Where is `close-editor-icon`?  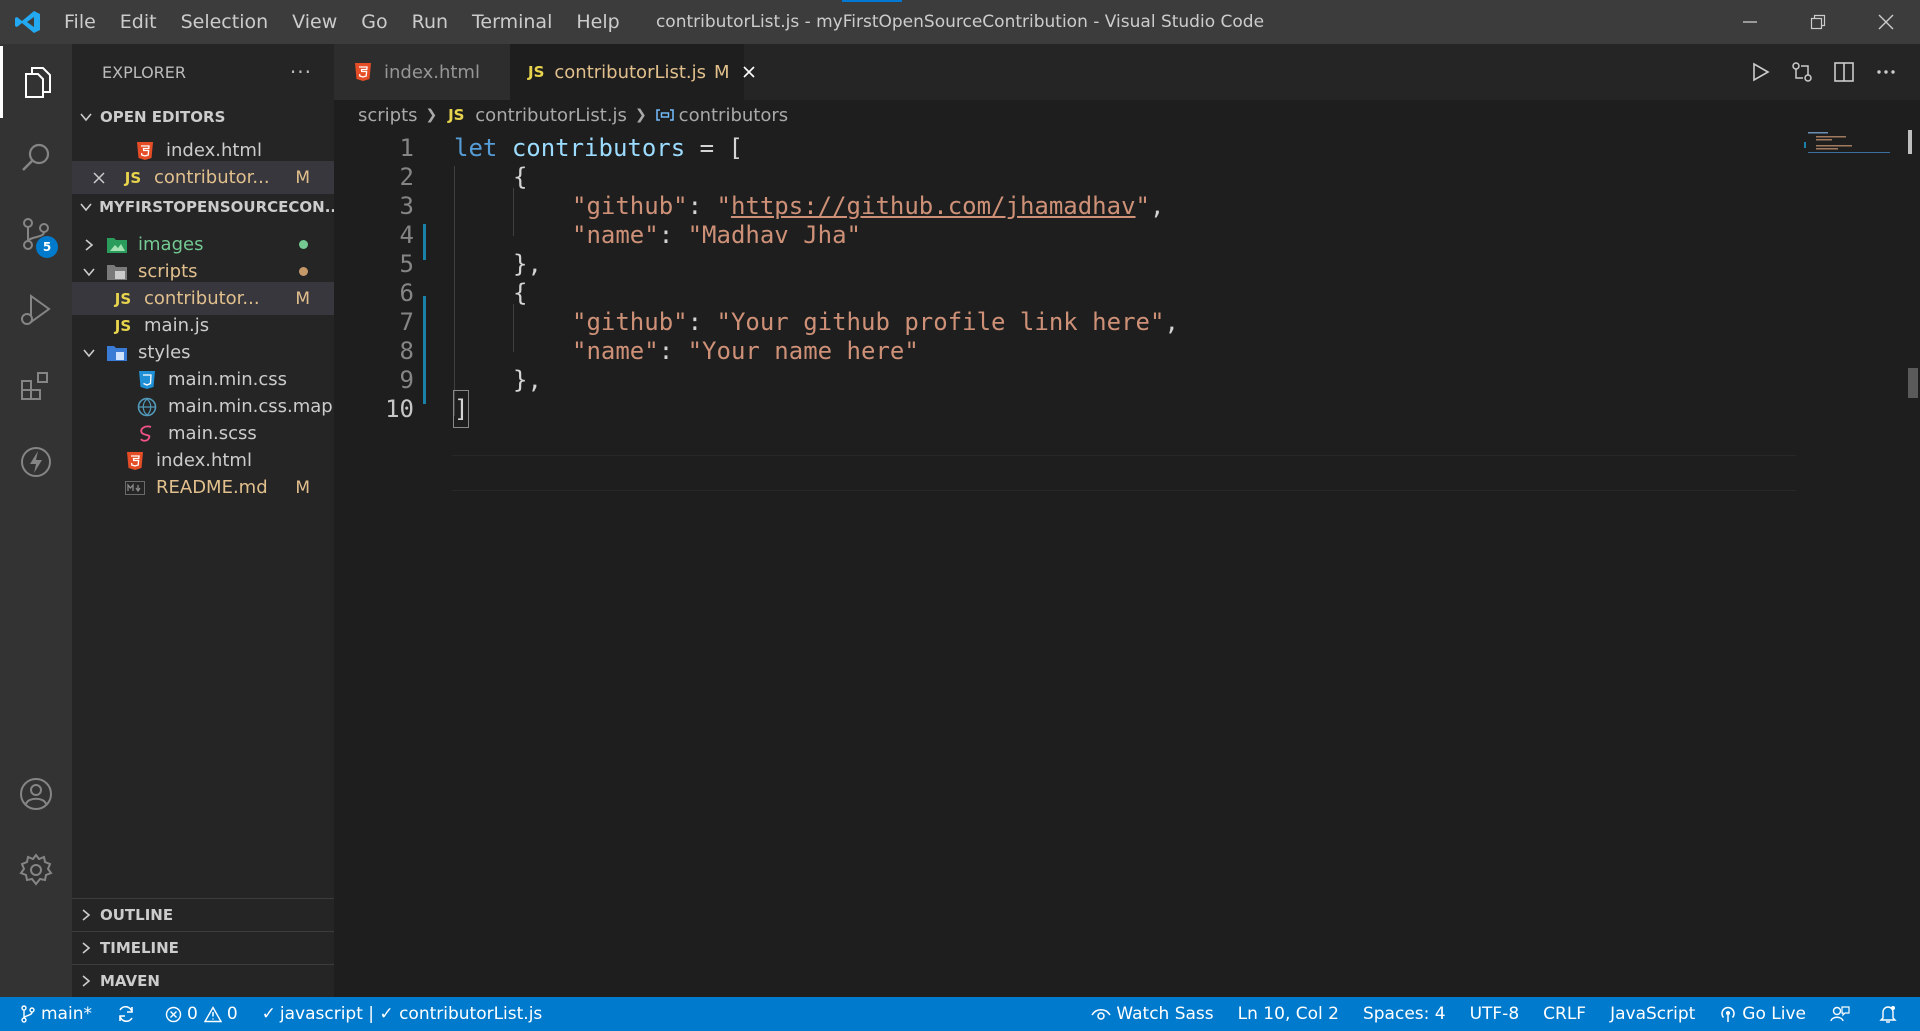 close-editor-icon is located at coordinates (103, 178).